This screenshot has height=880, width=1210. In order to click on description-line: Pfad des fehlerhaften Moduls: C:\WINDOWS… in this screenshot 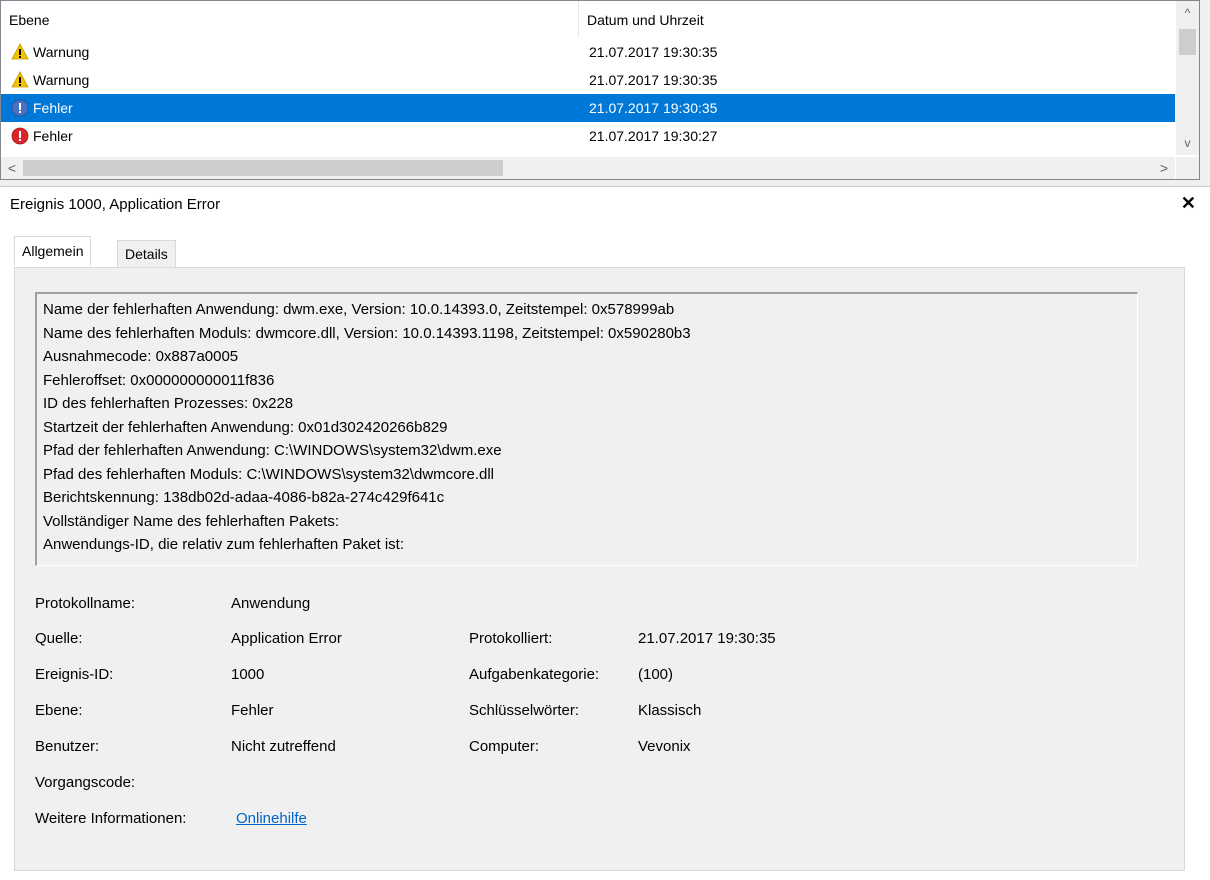, I will do `click(268, 474)`.